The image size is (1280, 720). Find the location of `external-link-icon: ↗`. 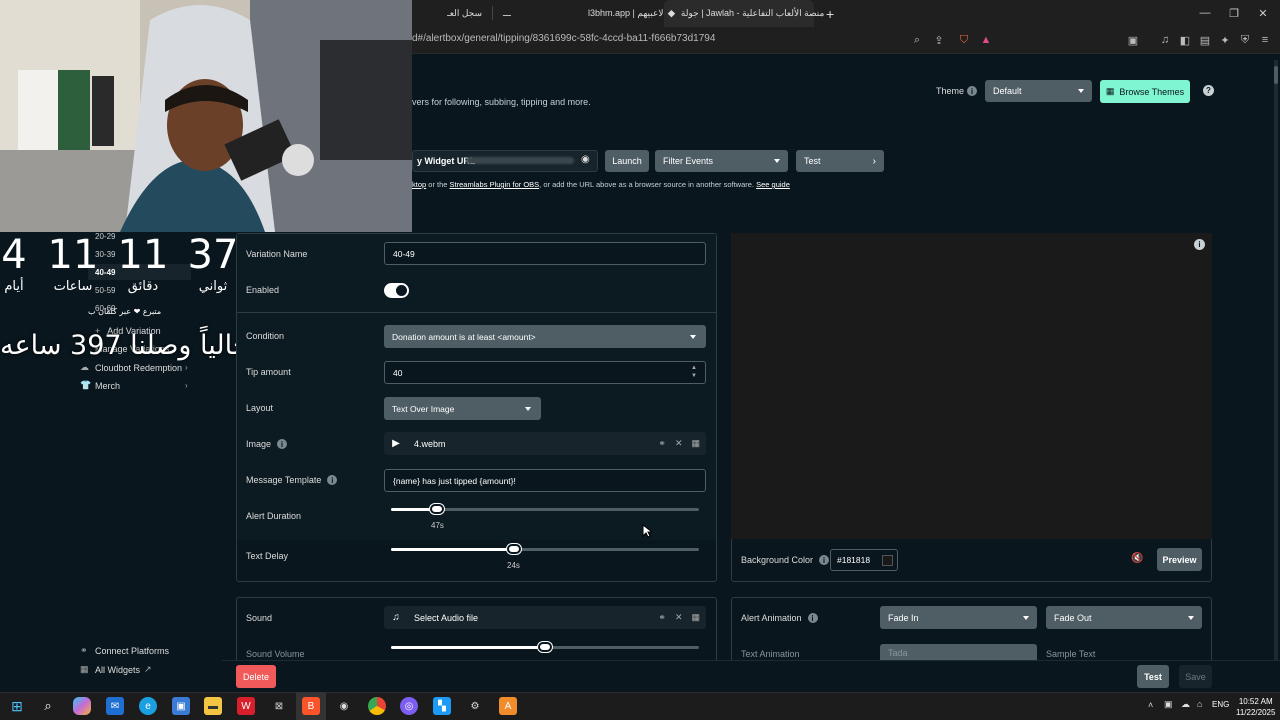

external-link-icon: ↗ is located at coordinates (148, 669).